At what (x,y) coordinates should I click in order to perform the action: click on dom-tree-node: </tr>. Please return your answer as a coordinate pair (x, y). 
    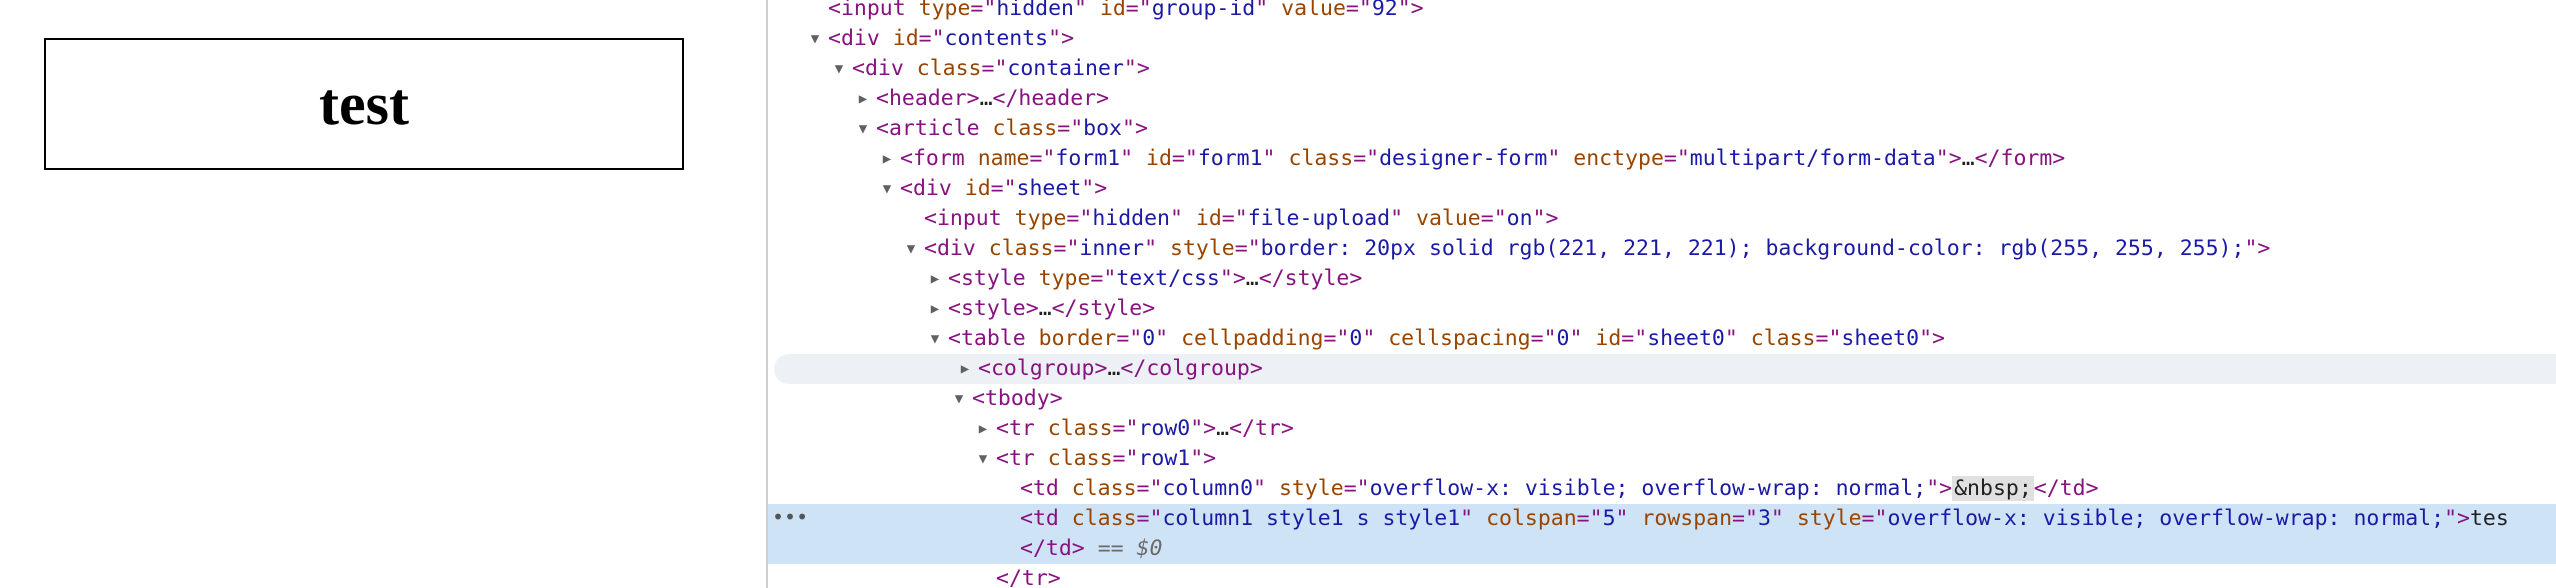
    Looking at the image, I should click on (1662, 576).